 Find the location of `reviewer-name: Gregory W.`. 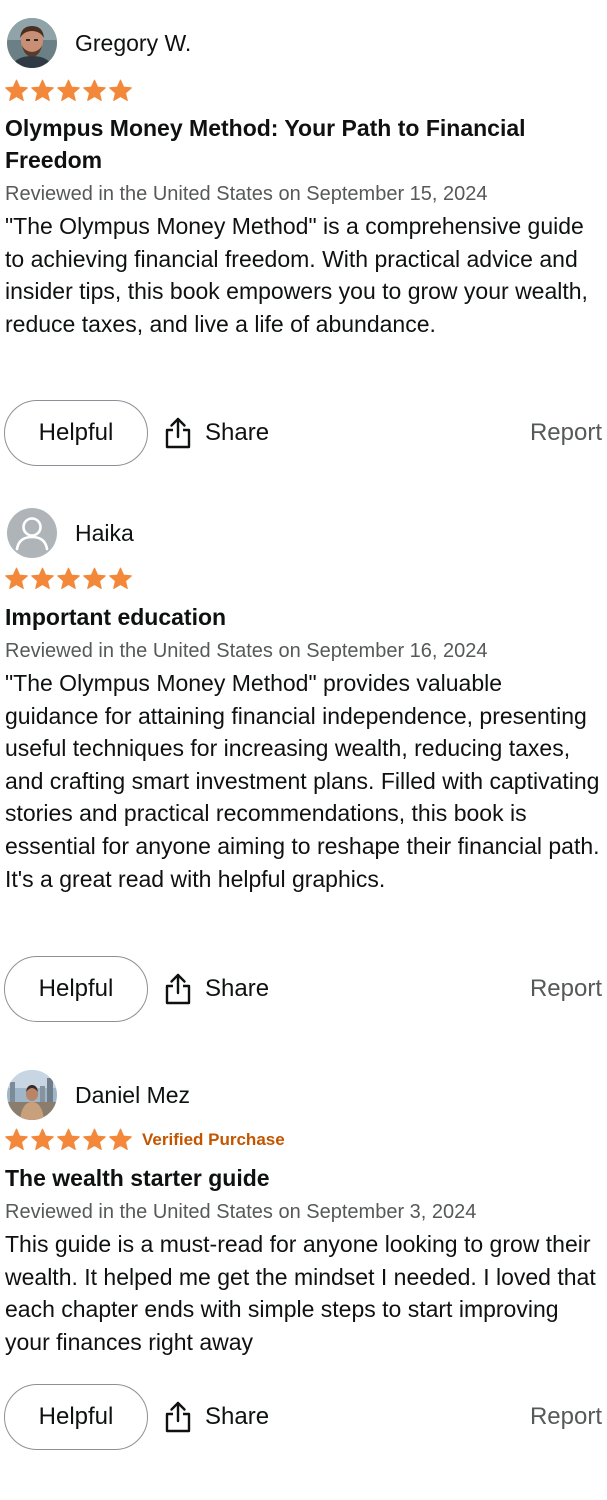

reviewer-name: Gregory W. is located at coordinates (133, 42).